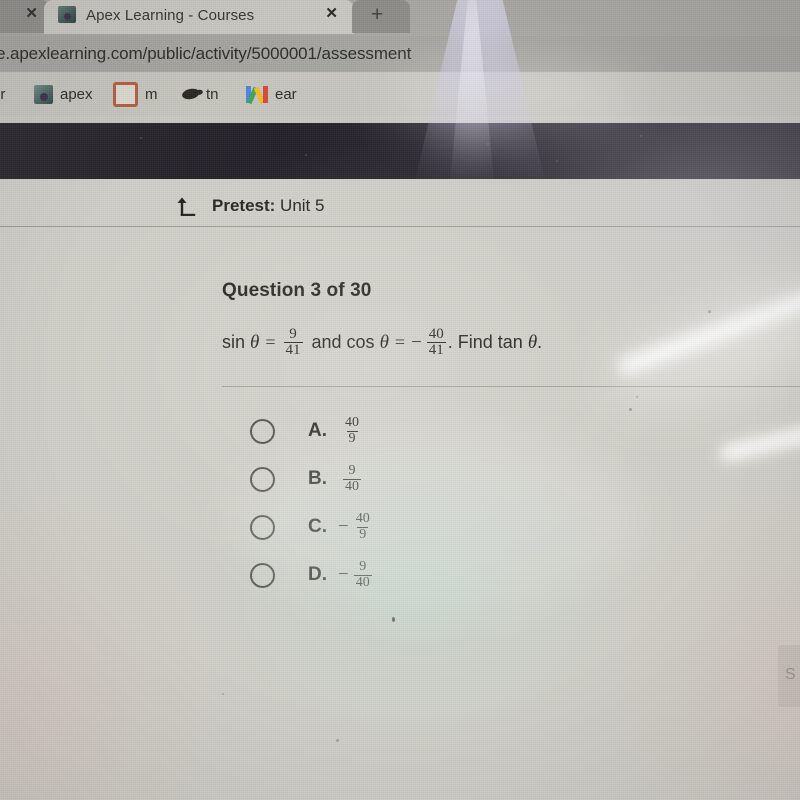 This screenshot has width=800, height=800. I want to click on answer-option-c: C. − 40 9, so click(312, 527).